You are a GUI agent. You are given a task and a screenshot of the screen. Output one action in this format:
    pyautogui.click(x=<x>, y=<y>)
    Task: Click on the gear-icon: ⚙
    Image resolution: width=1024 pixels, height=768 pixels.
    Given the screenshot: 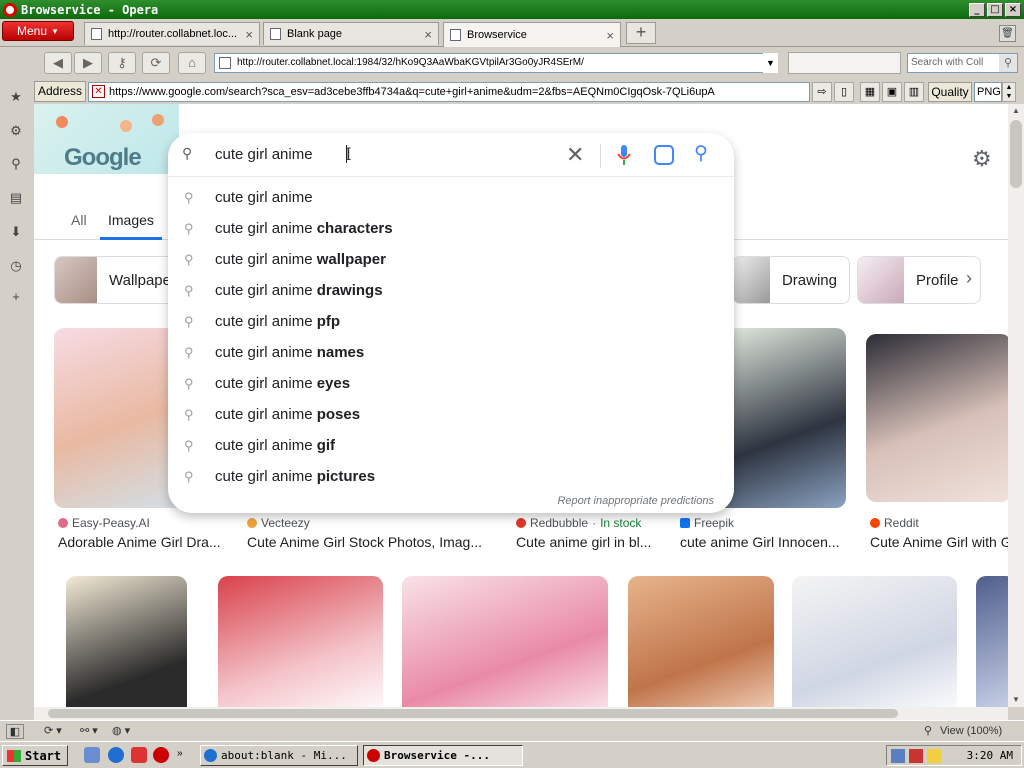 What is the action you would take?
    pyautogui.click(x=982, y=159)
    